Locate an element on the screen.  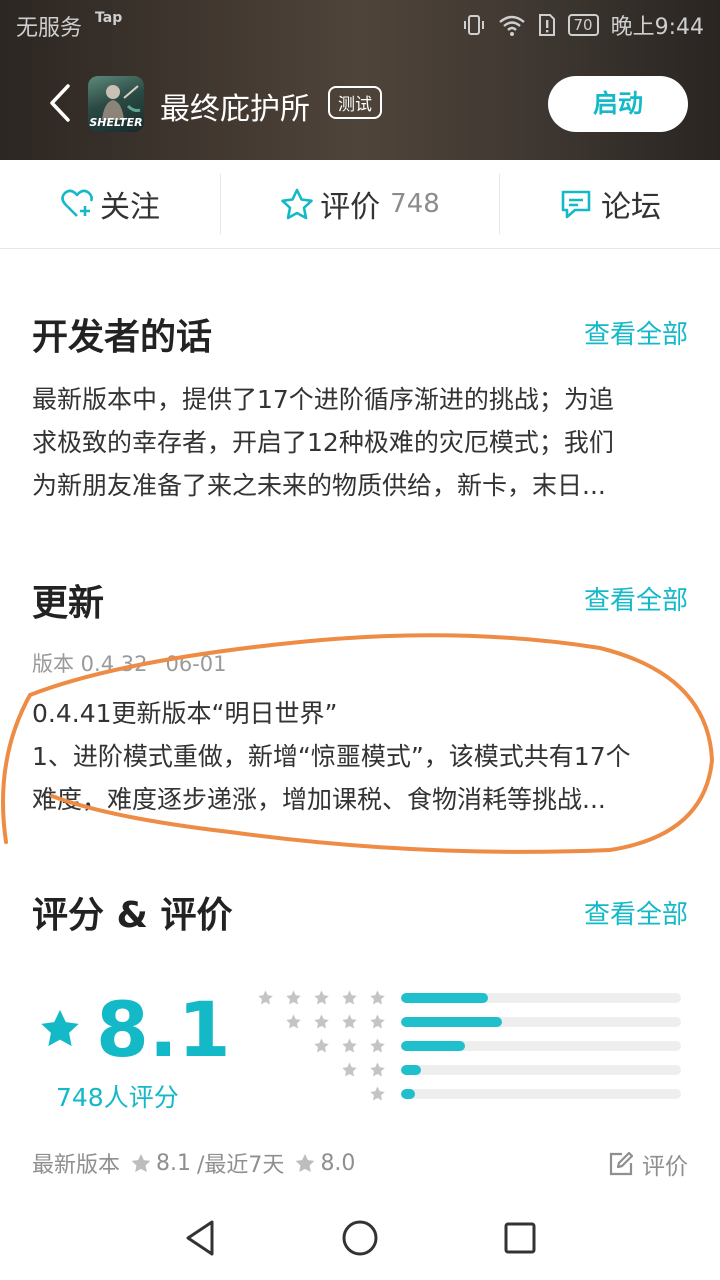
write-review-button: 评价 is located at coordinates (648, 1164).